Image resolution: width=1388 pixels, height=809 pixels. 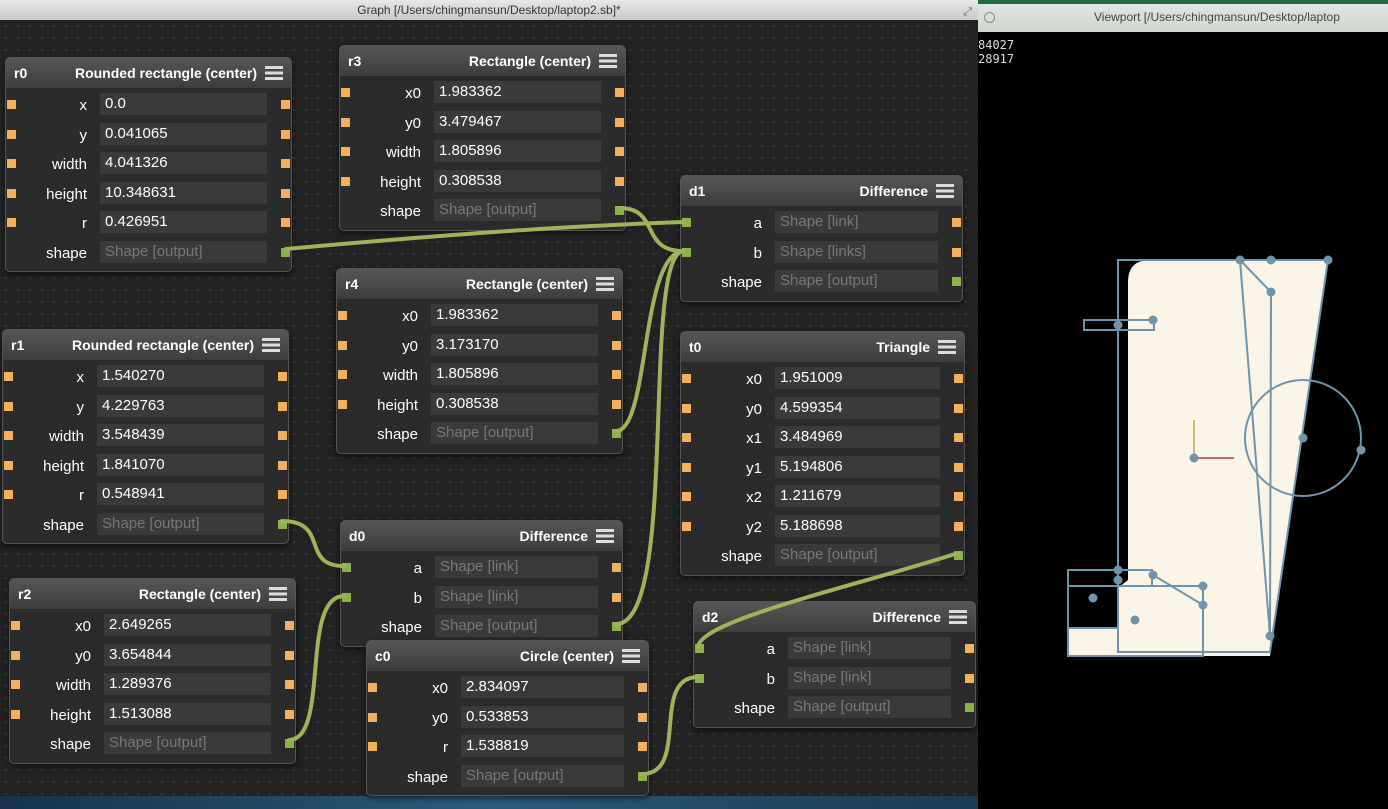 I want to click on node-header: r0 Rounded rectangle (center), so click(x=148, y=73).